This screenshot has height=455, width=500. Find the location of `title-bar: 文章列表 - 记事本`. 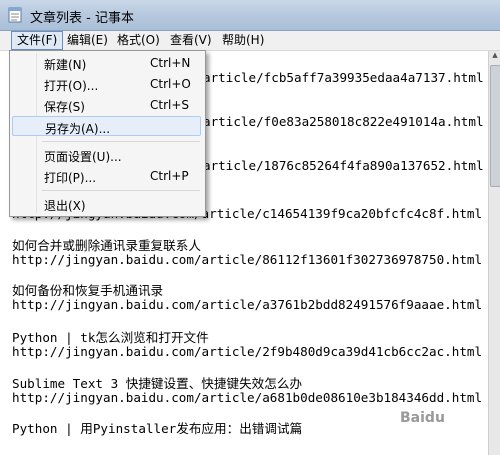

title-bar: 文章列表 - 记事本 is located at coordinates (250, 15).